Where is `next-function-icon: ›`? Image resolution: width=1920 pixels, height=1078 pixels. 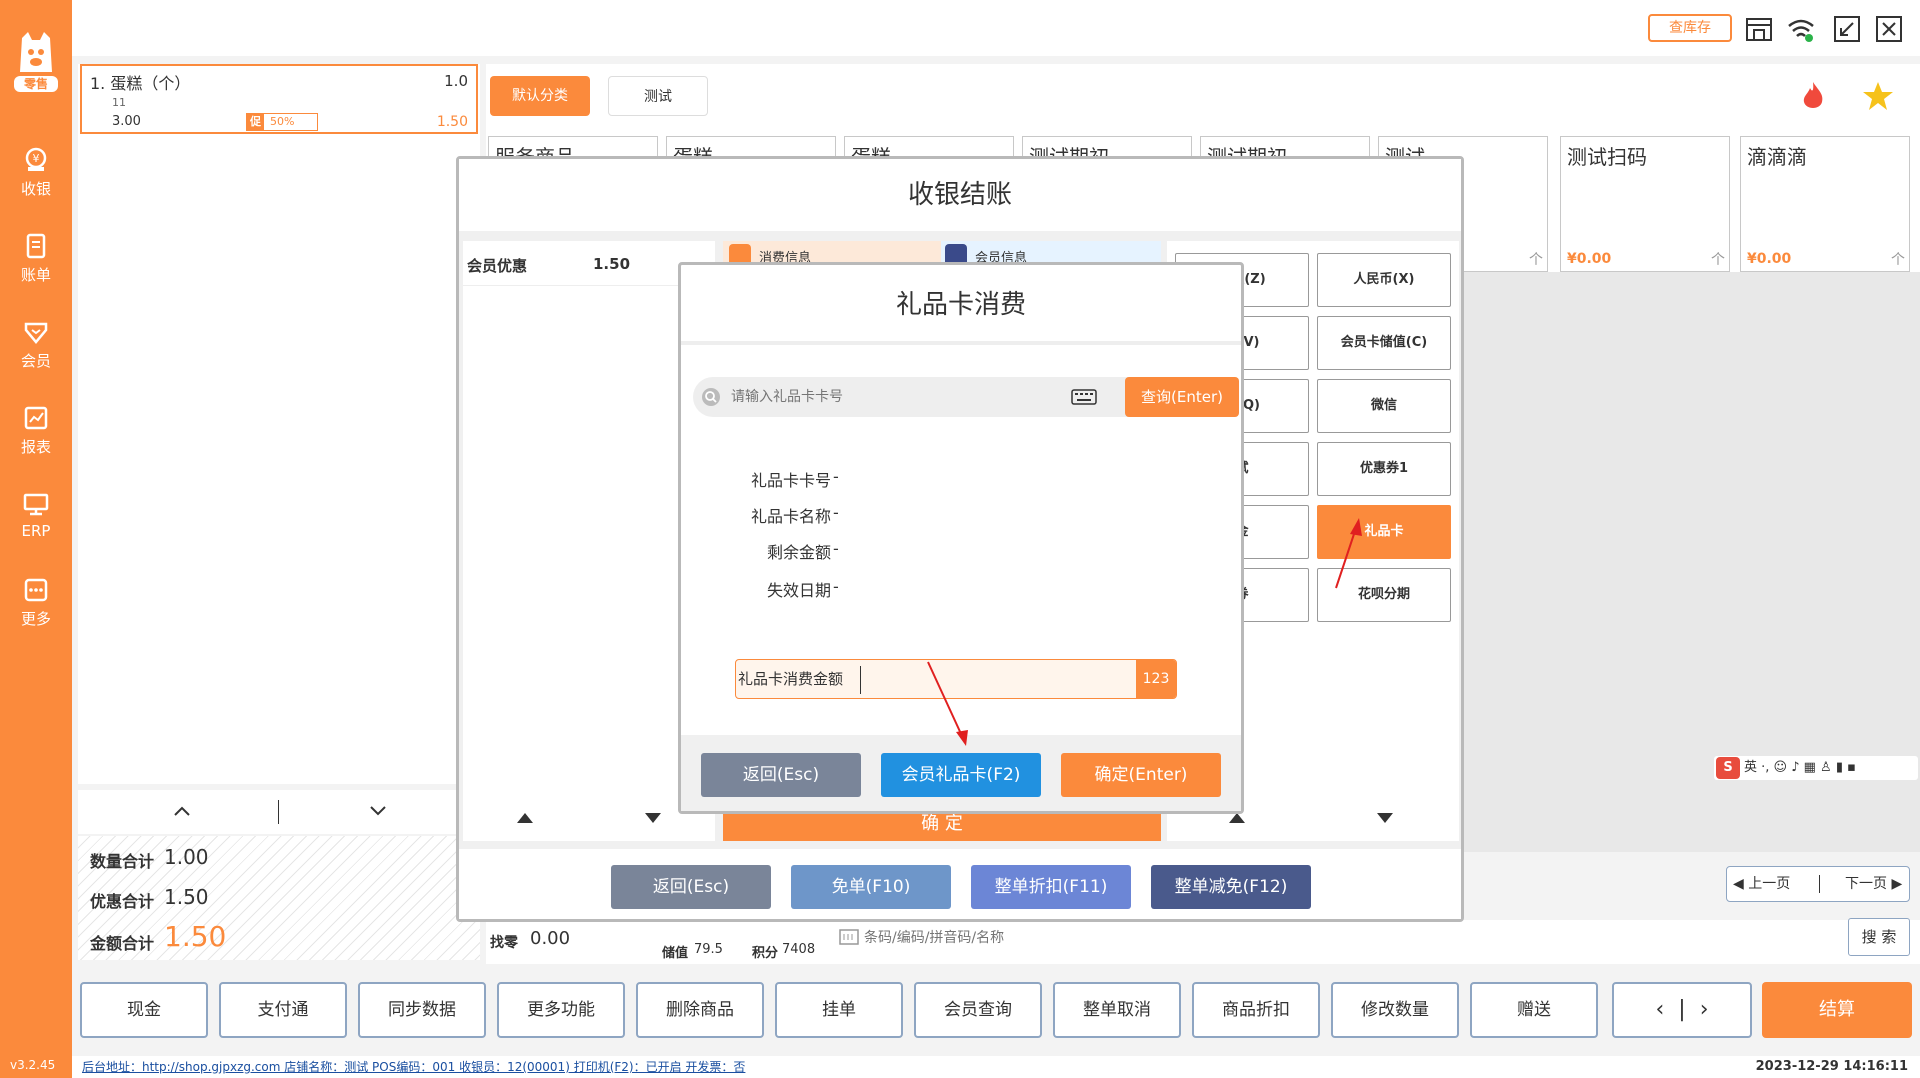 next-function-icon: › is located at coordinates (1704, 1009).